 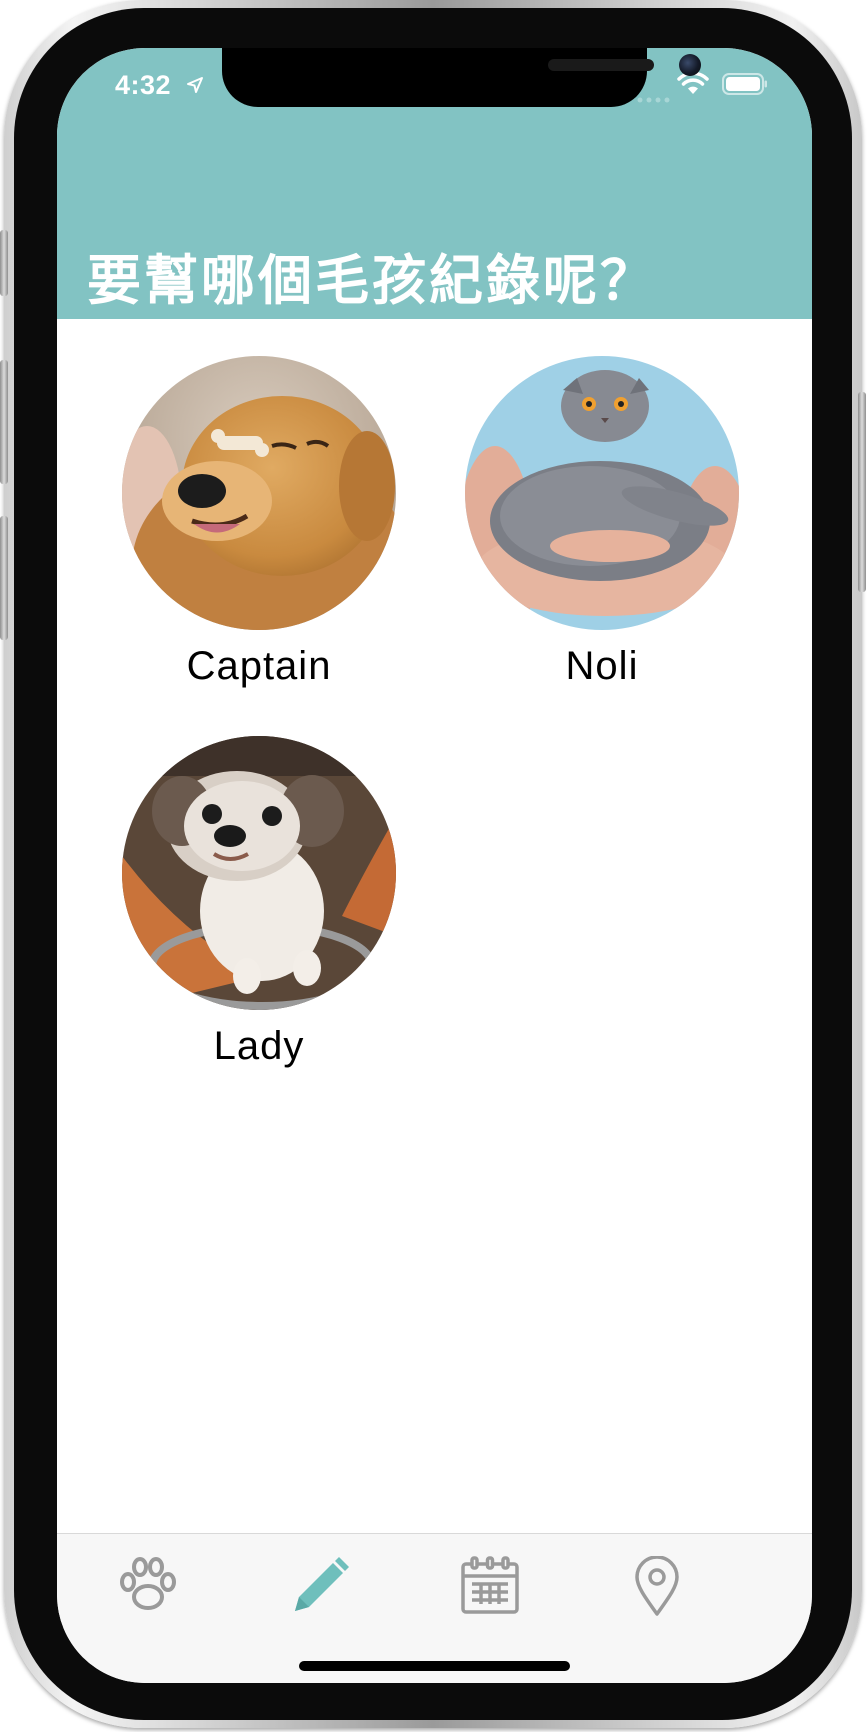 What do you see at coordinates (602, 666) in the screenshot?
I see `pet-name-label: Noli` at bounding box center [602, 666].